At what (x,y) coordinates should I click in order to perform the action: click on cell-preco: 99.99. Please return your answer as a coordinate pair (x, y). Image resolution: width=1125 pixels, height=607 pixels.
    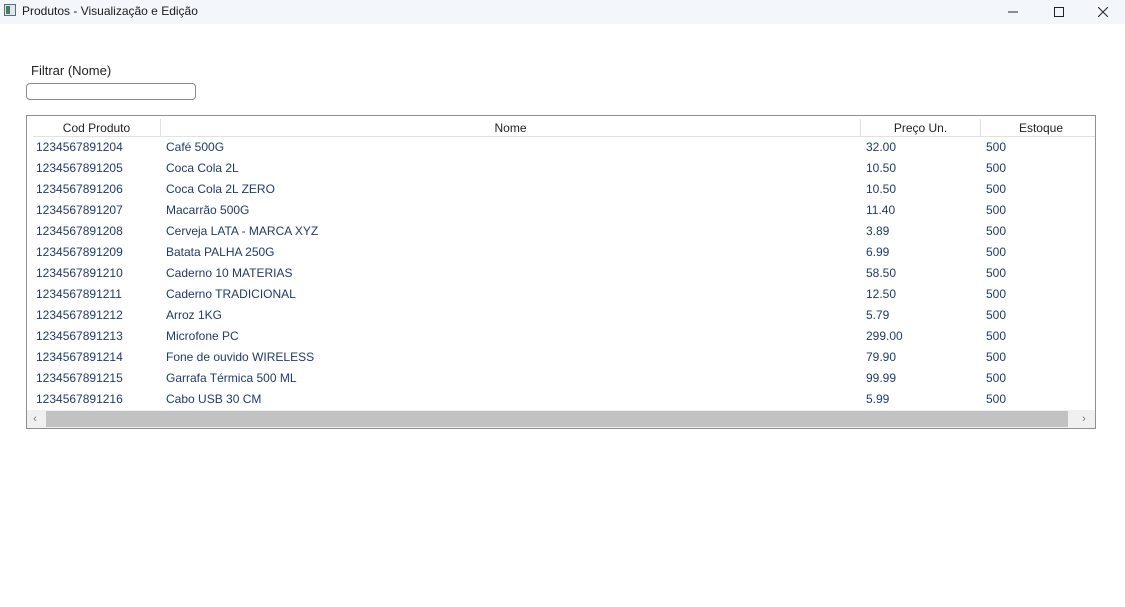
    Looking at the image, I should click on (921, 378).